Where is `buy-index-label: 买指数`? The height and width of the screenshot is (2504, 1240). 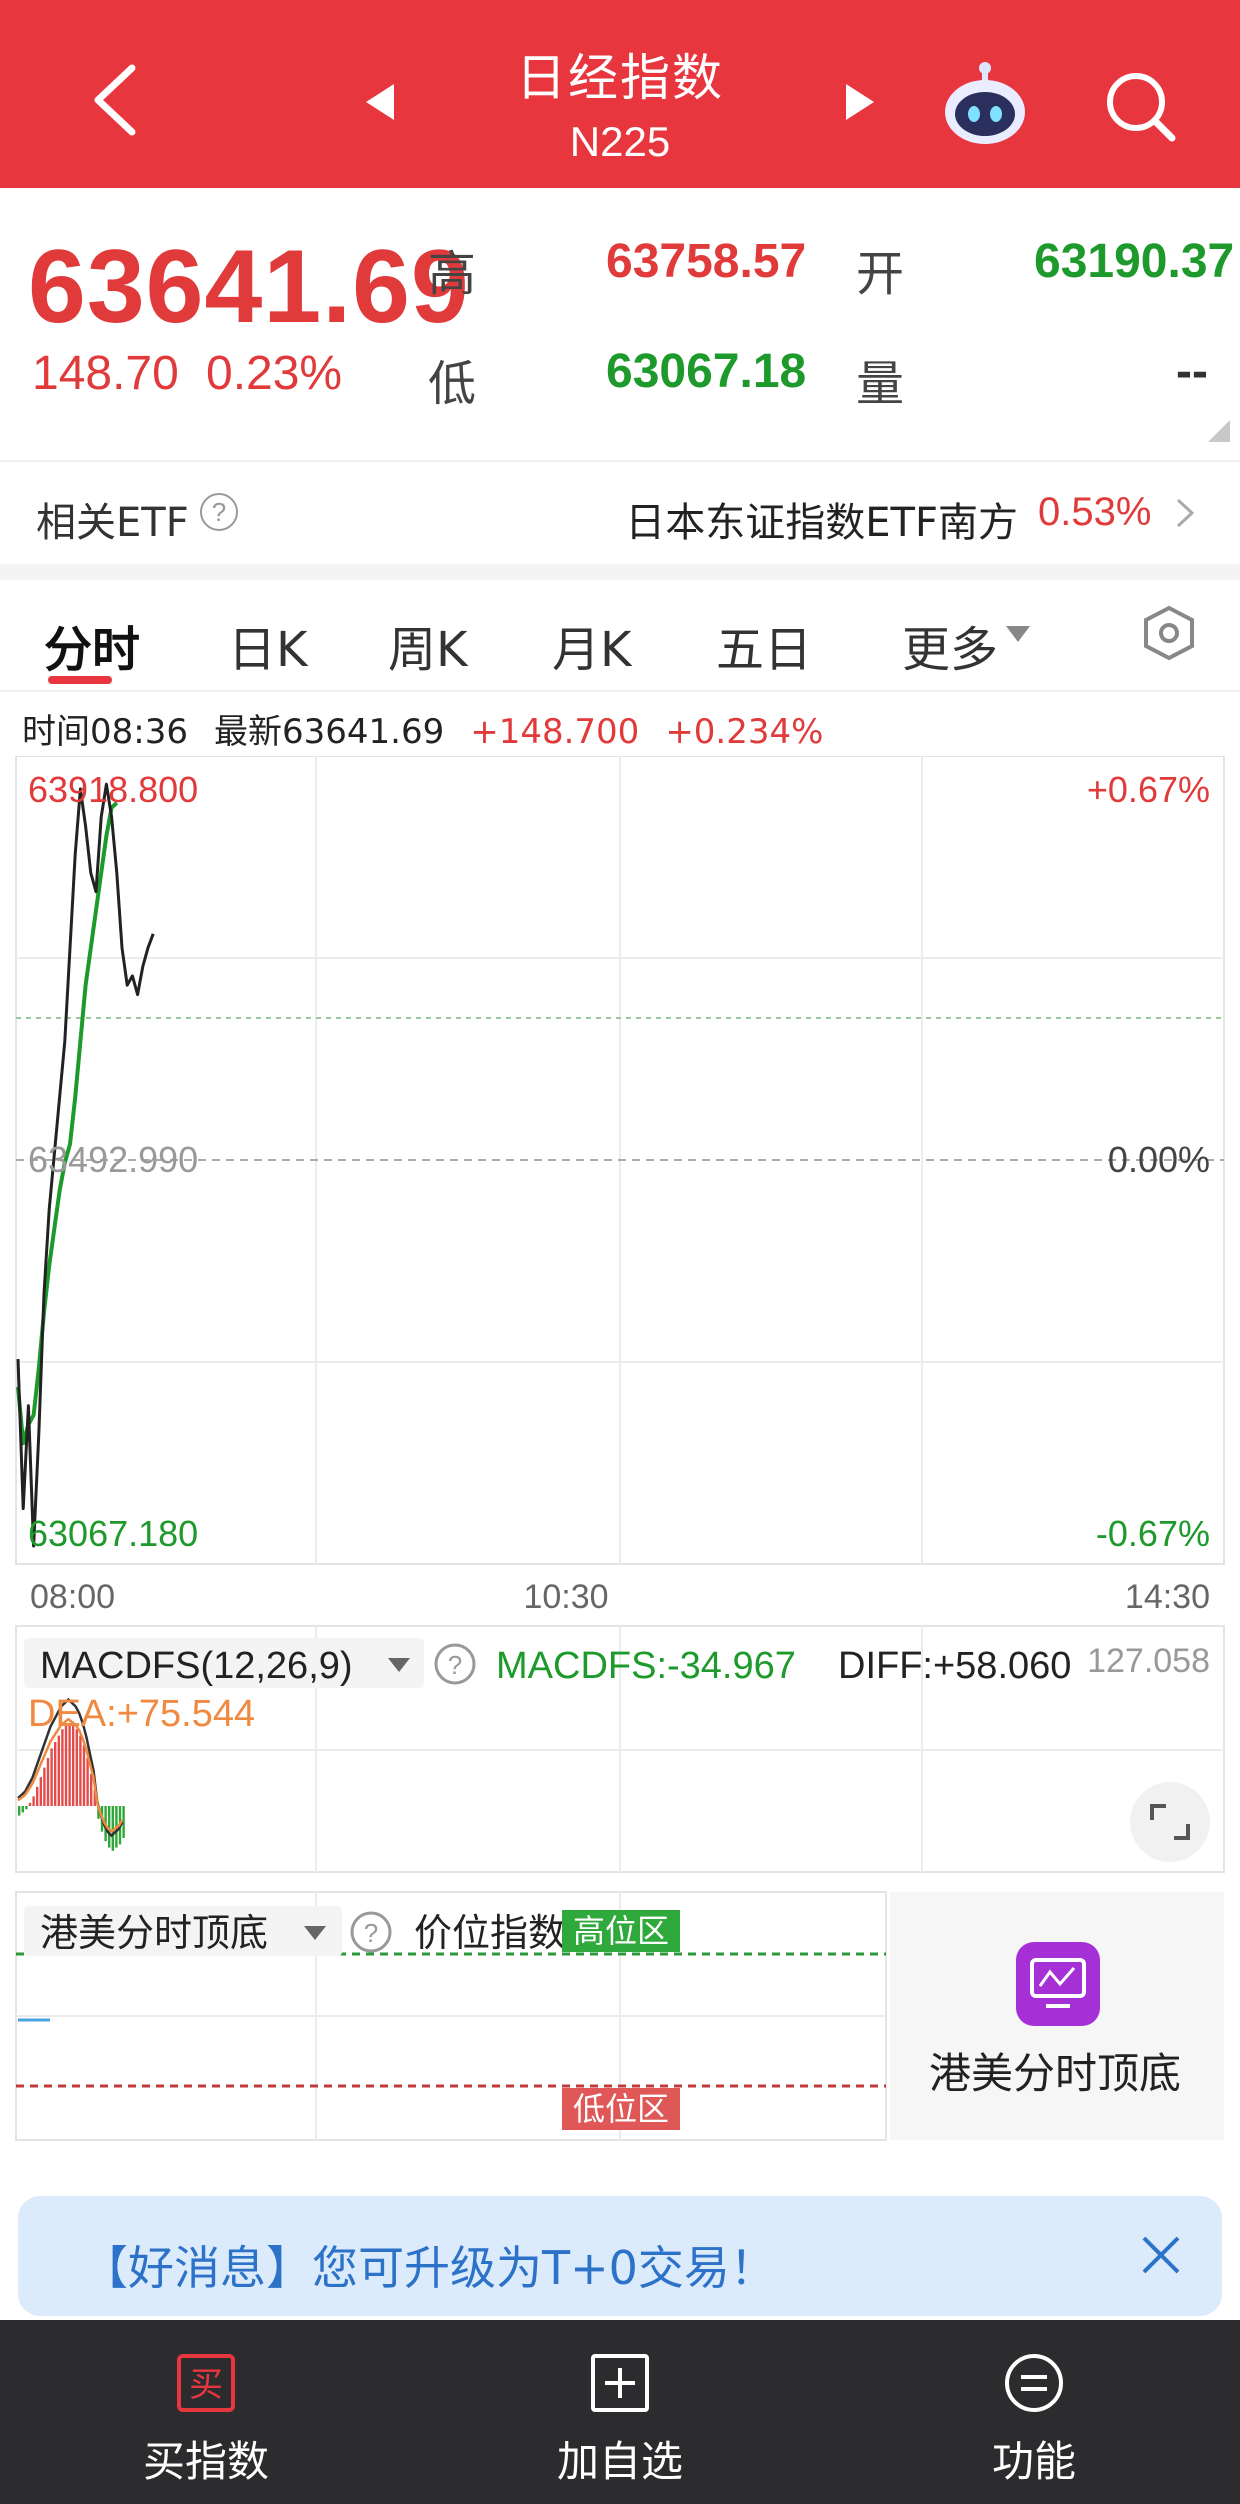
buy-index-label: 买指数 is located at coordinates (205, 2461).